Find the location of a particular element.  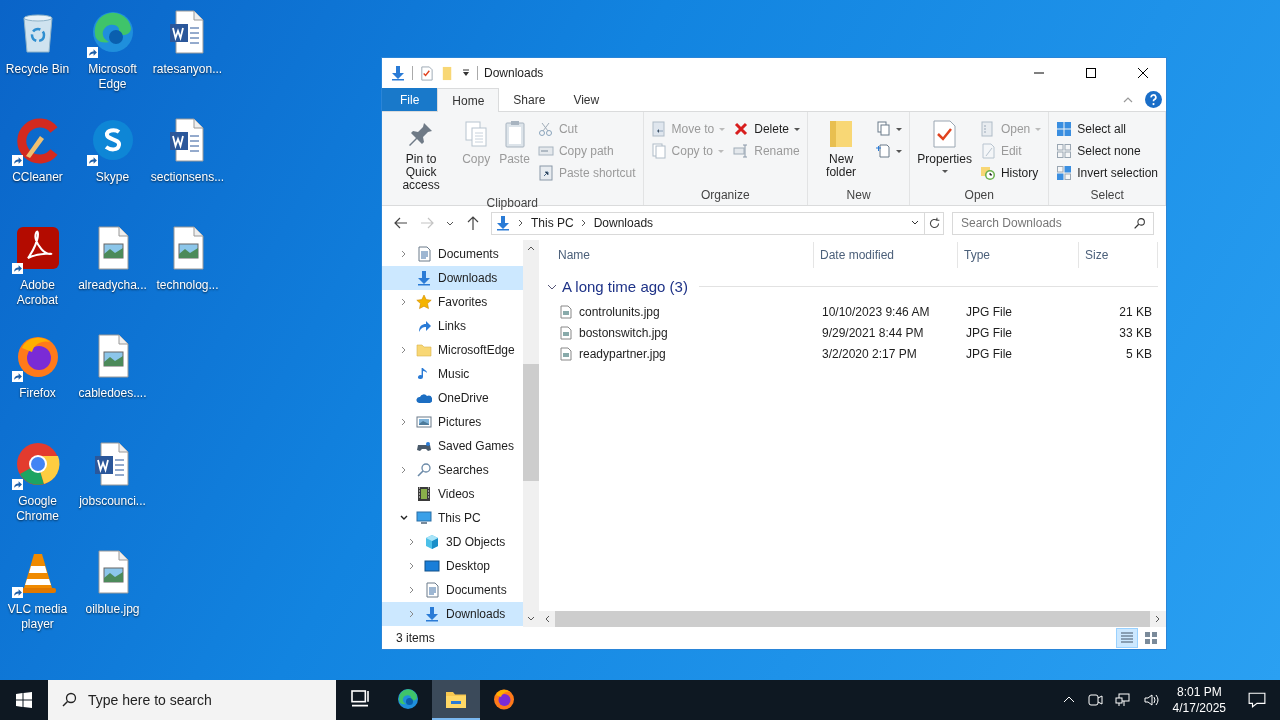

taskbar-search-field: Type here to search is located at coordinates (192, 700).